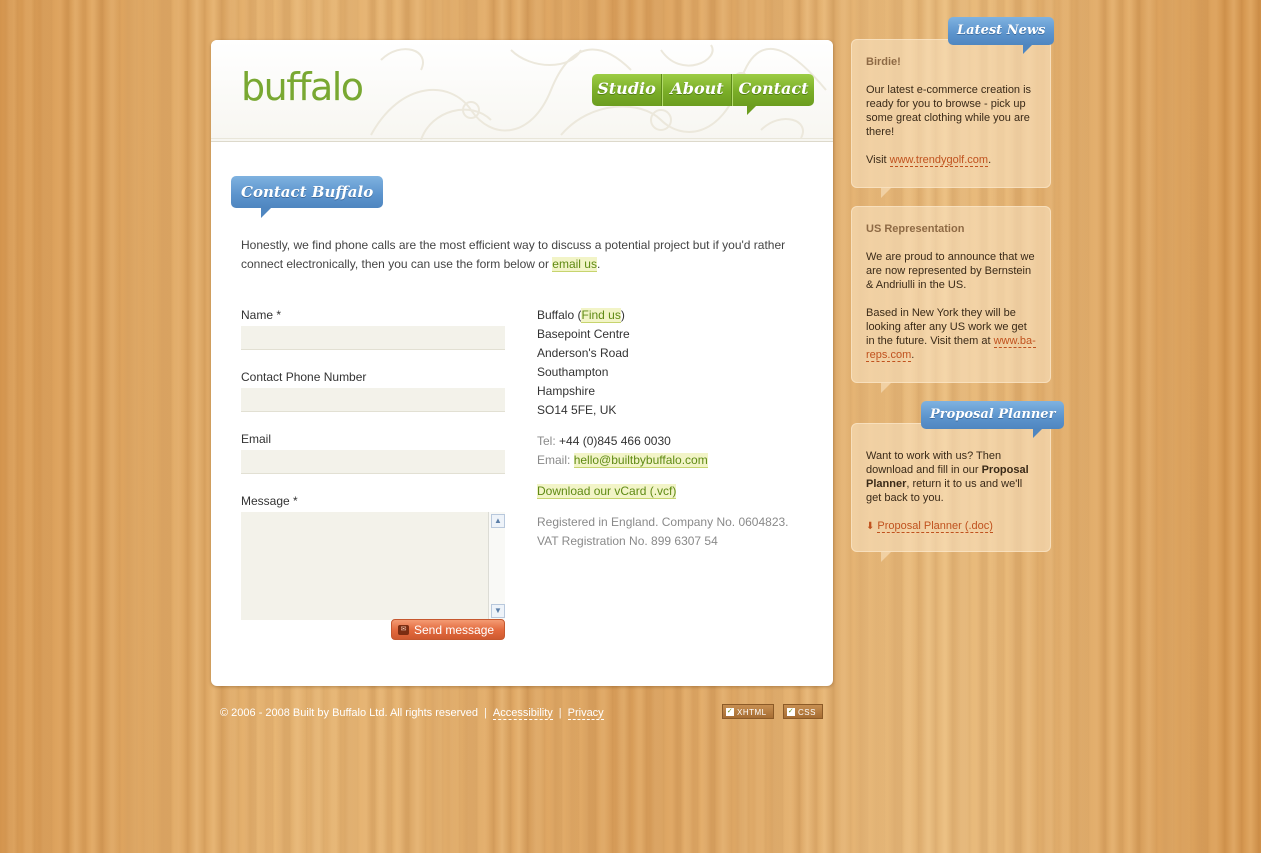 Image resolution: width=1261 pixels, height=853 pixels. I want to click on tel-value: +44 (0)845 466 0030, so click(615, 441).